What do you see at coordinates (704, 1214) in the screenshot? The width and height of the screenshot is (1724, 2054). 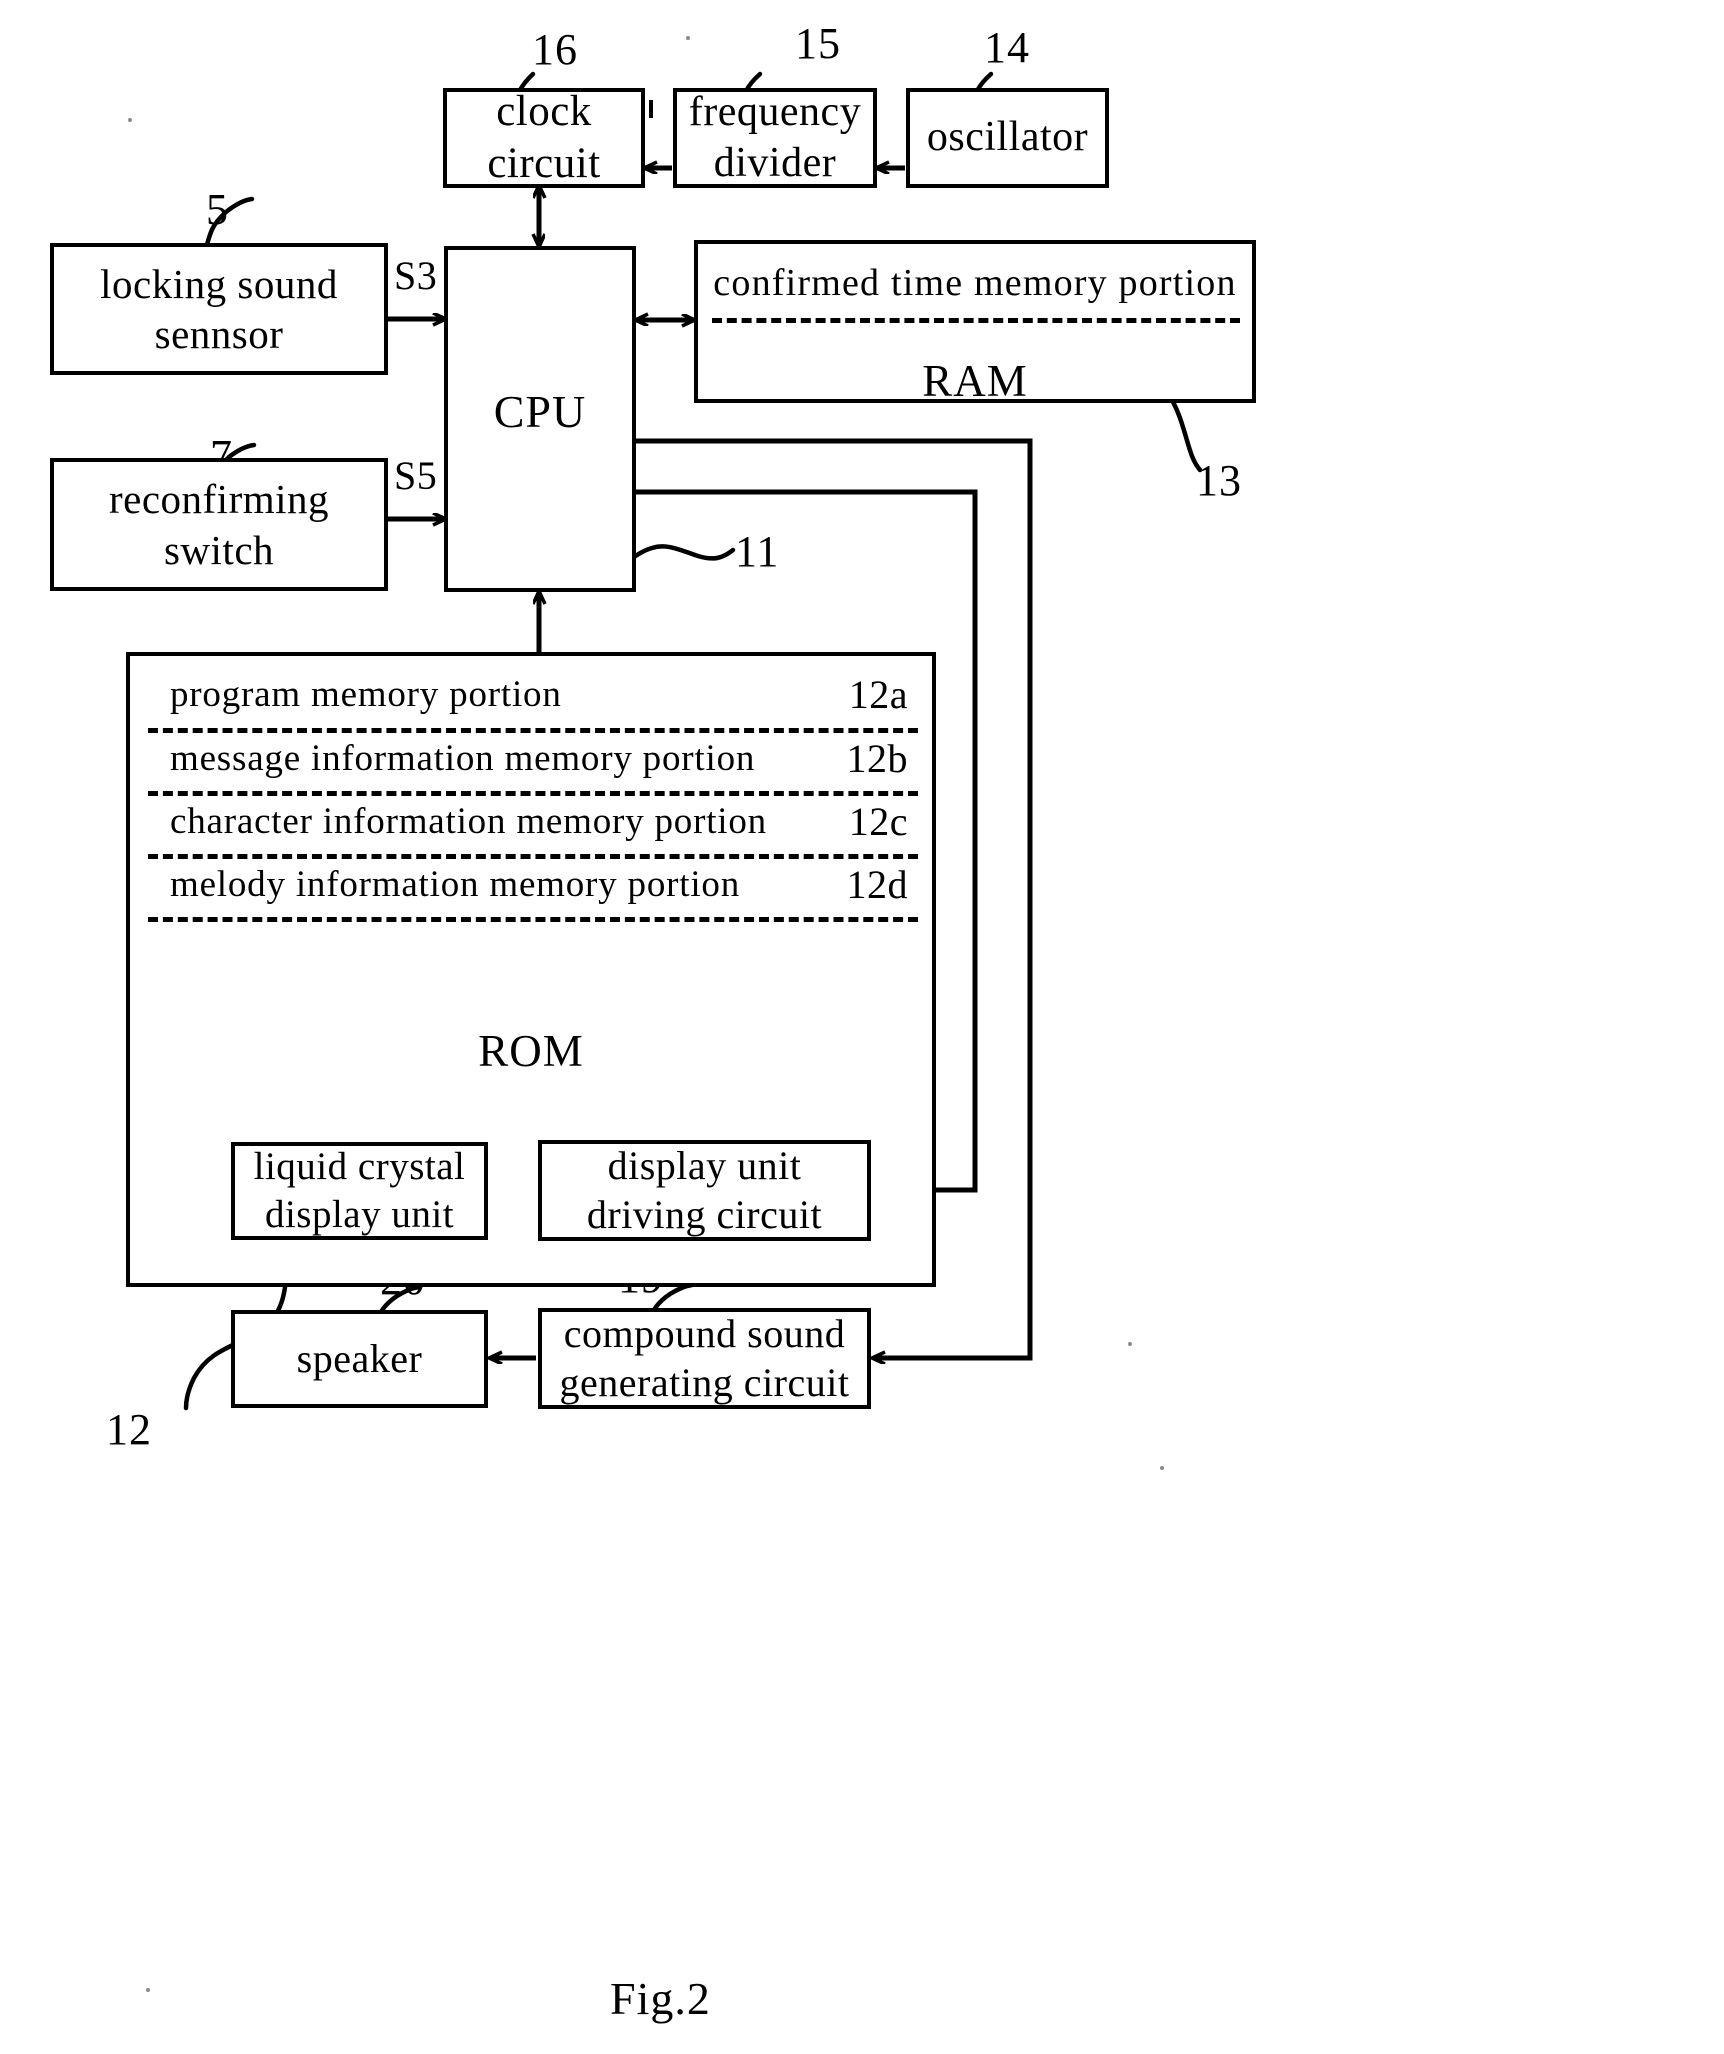 I see `display-driving-line2: driving circuit` at bounding box center [704, 1214].